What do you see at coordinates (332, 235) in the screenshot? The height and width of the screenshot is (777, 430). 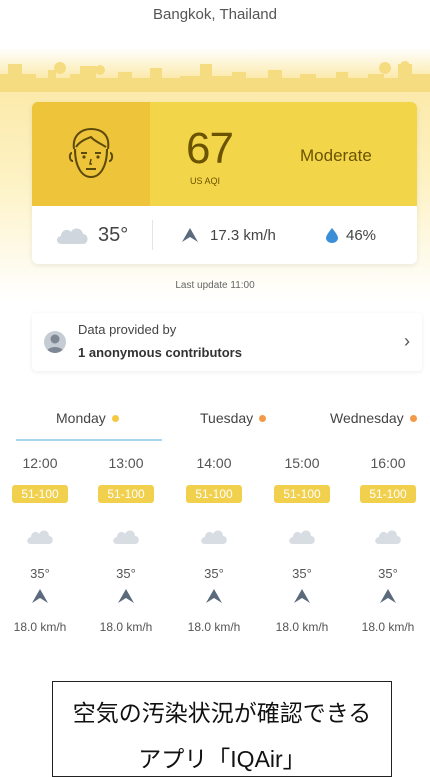 I see `water-drop-icon` at bounding box center [332, 235].